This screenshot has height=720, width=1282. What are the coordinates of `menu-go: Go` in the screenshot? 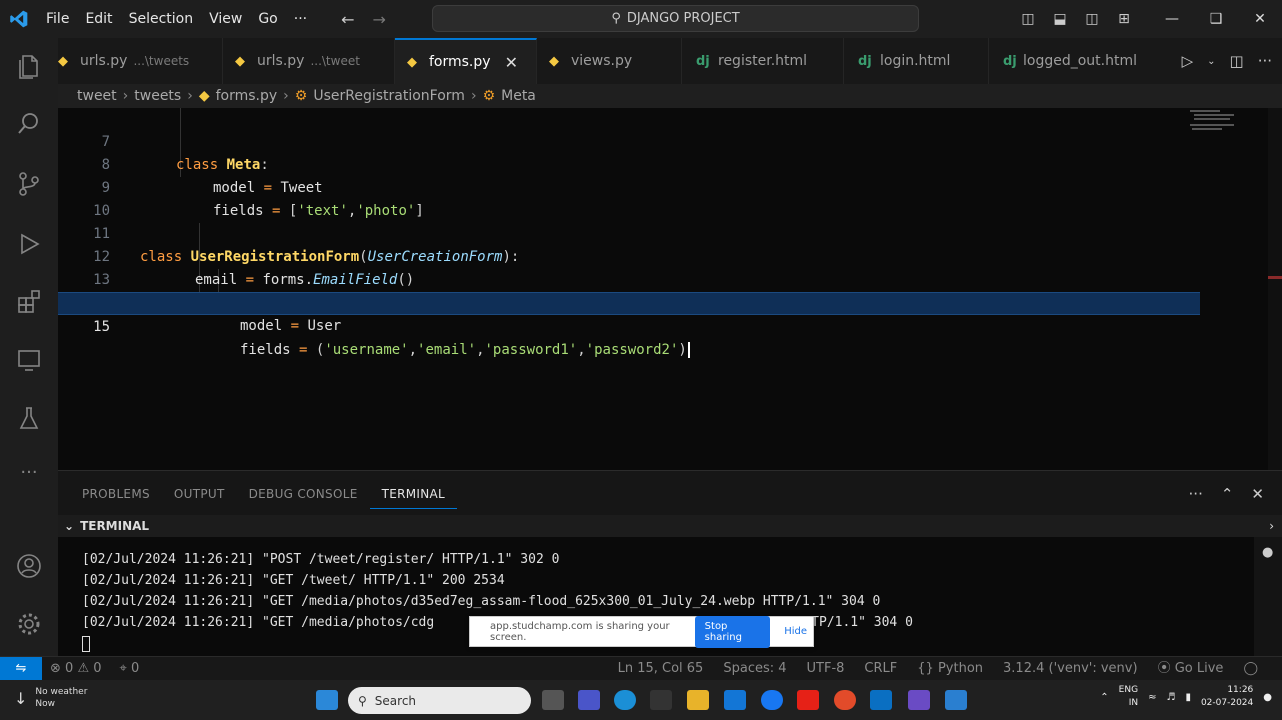 It's located at (267, 19).